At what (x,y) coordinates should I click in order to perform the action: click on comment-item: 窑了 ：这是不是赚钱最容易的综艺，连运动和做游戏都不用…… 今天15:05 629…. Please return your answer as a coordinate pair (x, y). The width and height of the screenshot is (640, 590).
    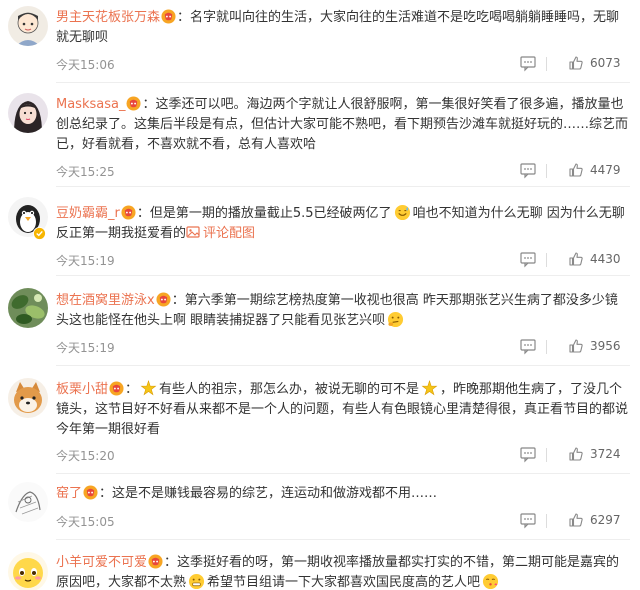
    Looking at the image, I should click on (320, 507).